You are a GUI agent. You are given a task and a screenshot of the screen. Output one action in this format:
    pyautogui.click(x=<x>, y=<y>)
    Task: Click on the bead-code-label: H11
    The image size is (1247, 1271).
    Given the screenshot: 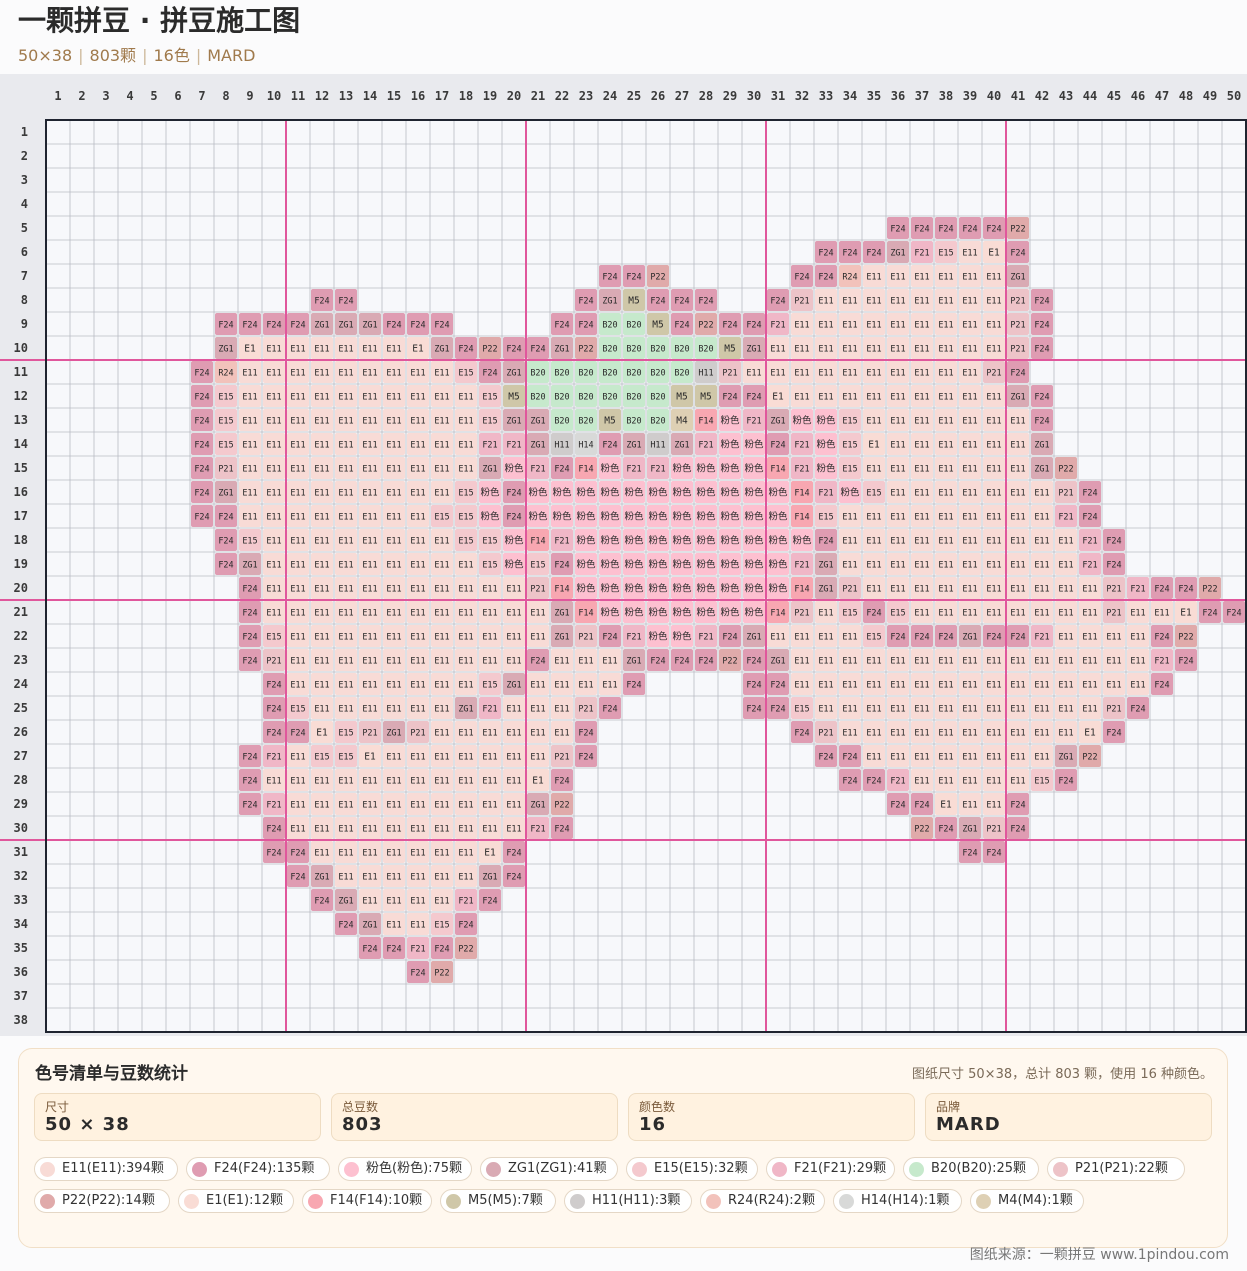 What is the action you would take?
    pyautogui.click(x=705, y=374)
    